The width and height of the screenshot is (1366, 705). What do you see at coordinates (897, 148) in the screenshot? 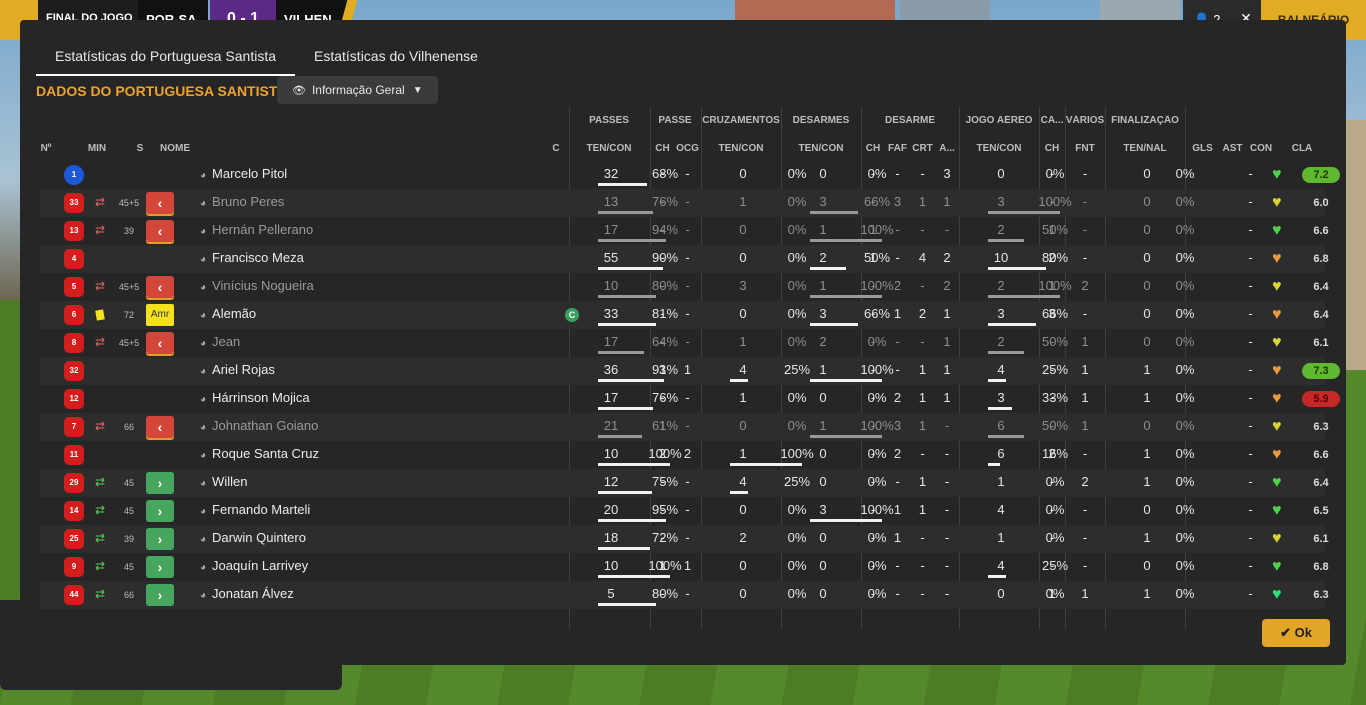
I see `column-header-faf: FAF` at bounding box center [897, 148].